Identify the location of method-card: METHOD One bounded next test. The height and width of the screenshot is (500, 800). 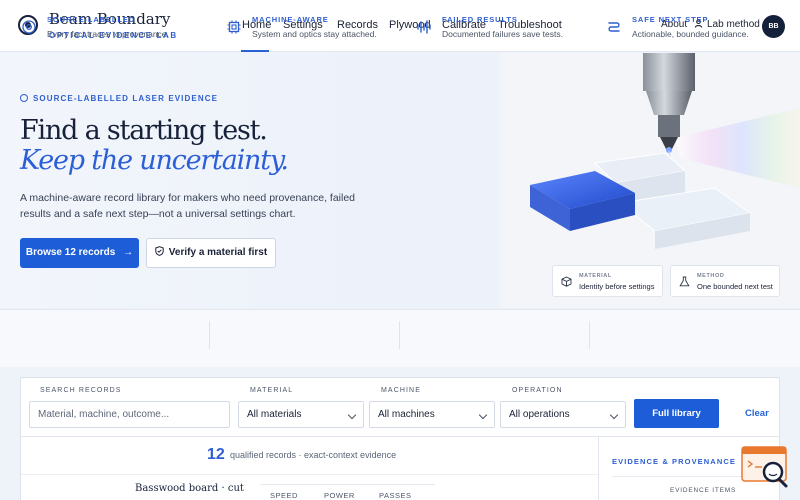
(725, 281).